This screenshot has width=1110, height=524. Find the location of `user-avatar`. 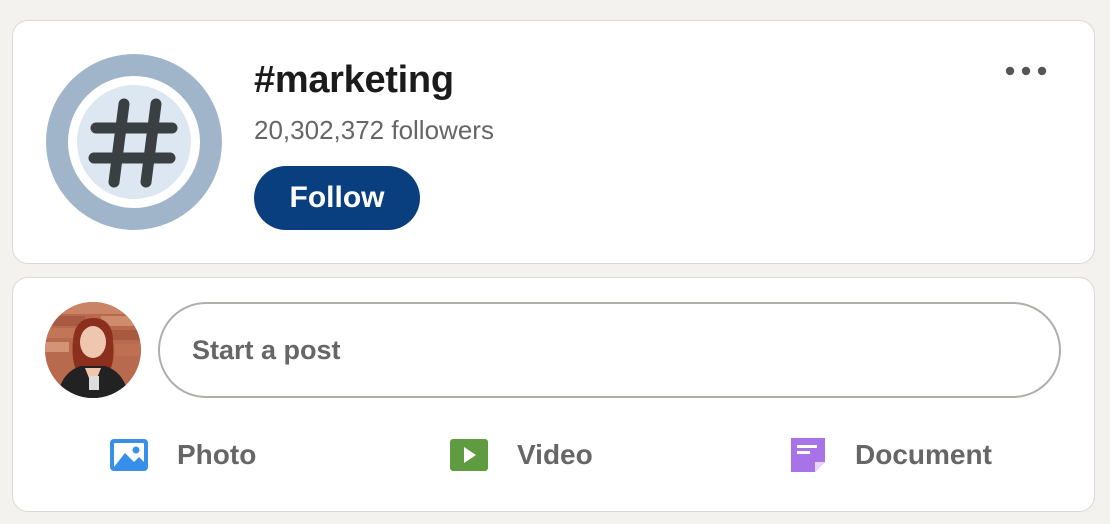

user-avatar is located at coordinates (93, 350).